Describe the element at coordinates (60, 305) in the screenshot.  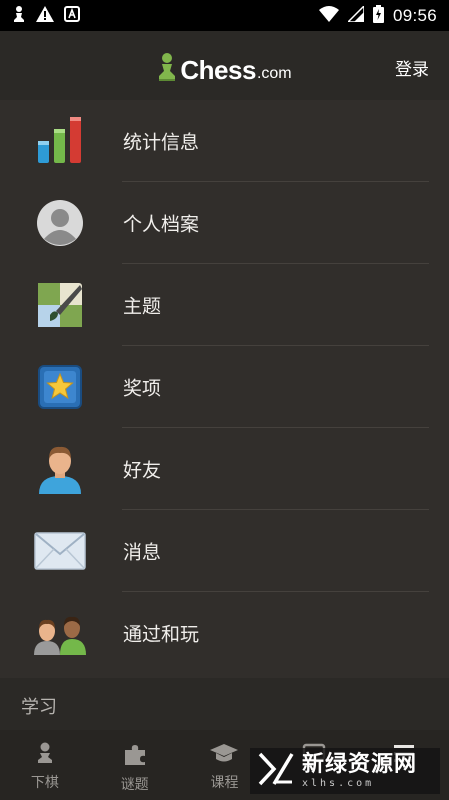
I see `theme-brush-icon` at that location.